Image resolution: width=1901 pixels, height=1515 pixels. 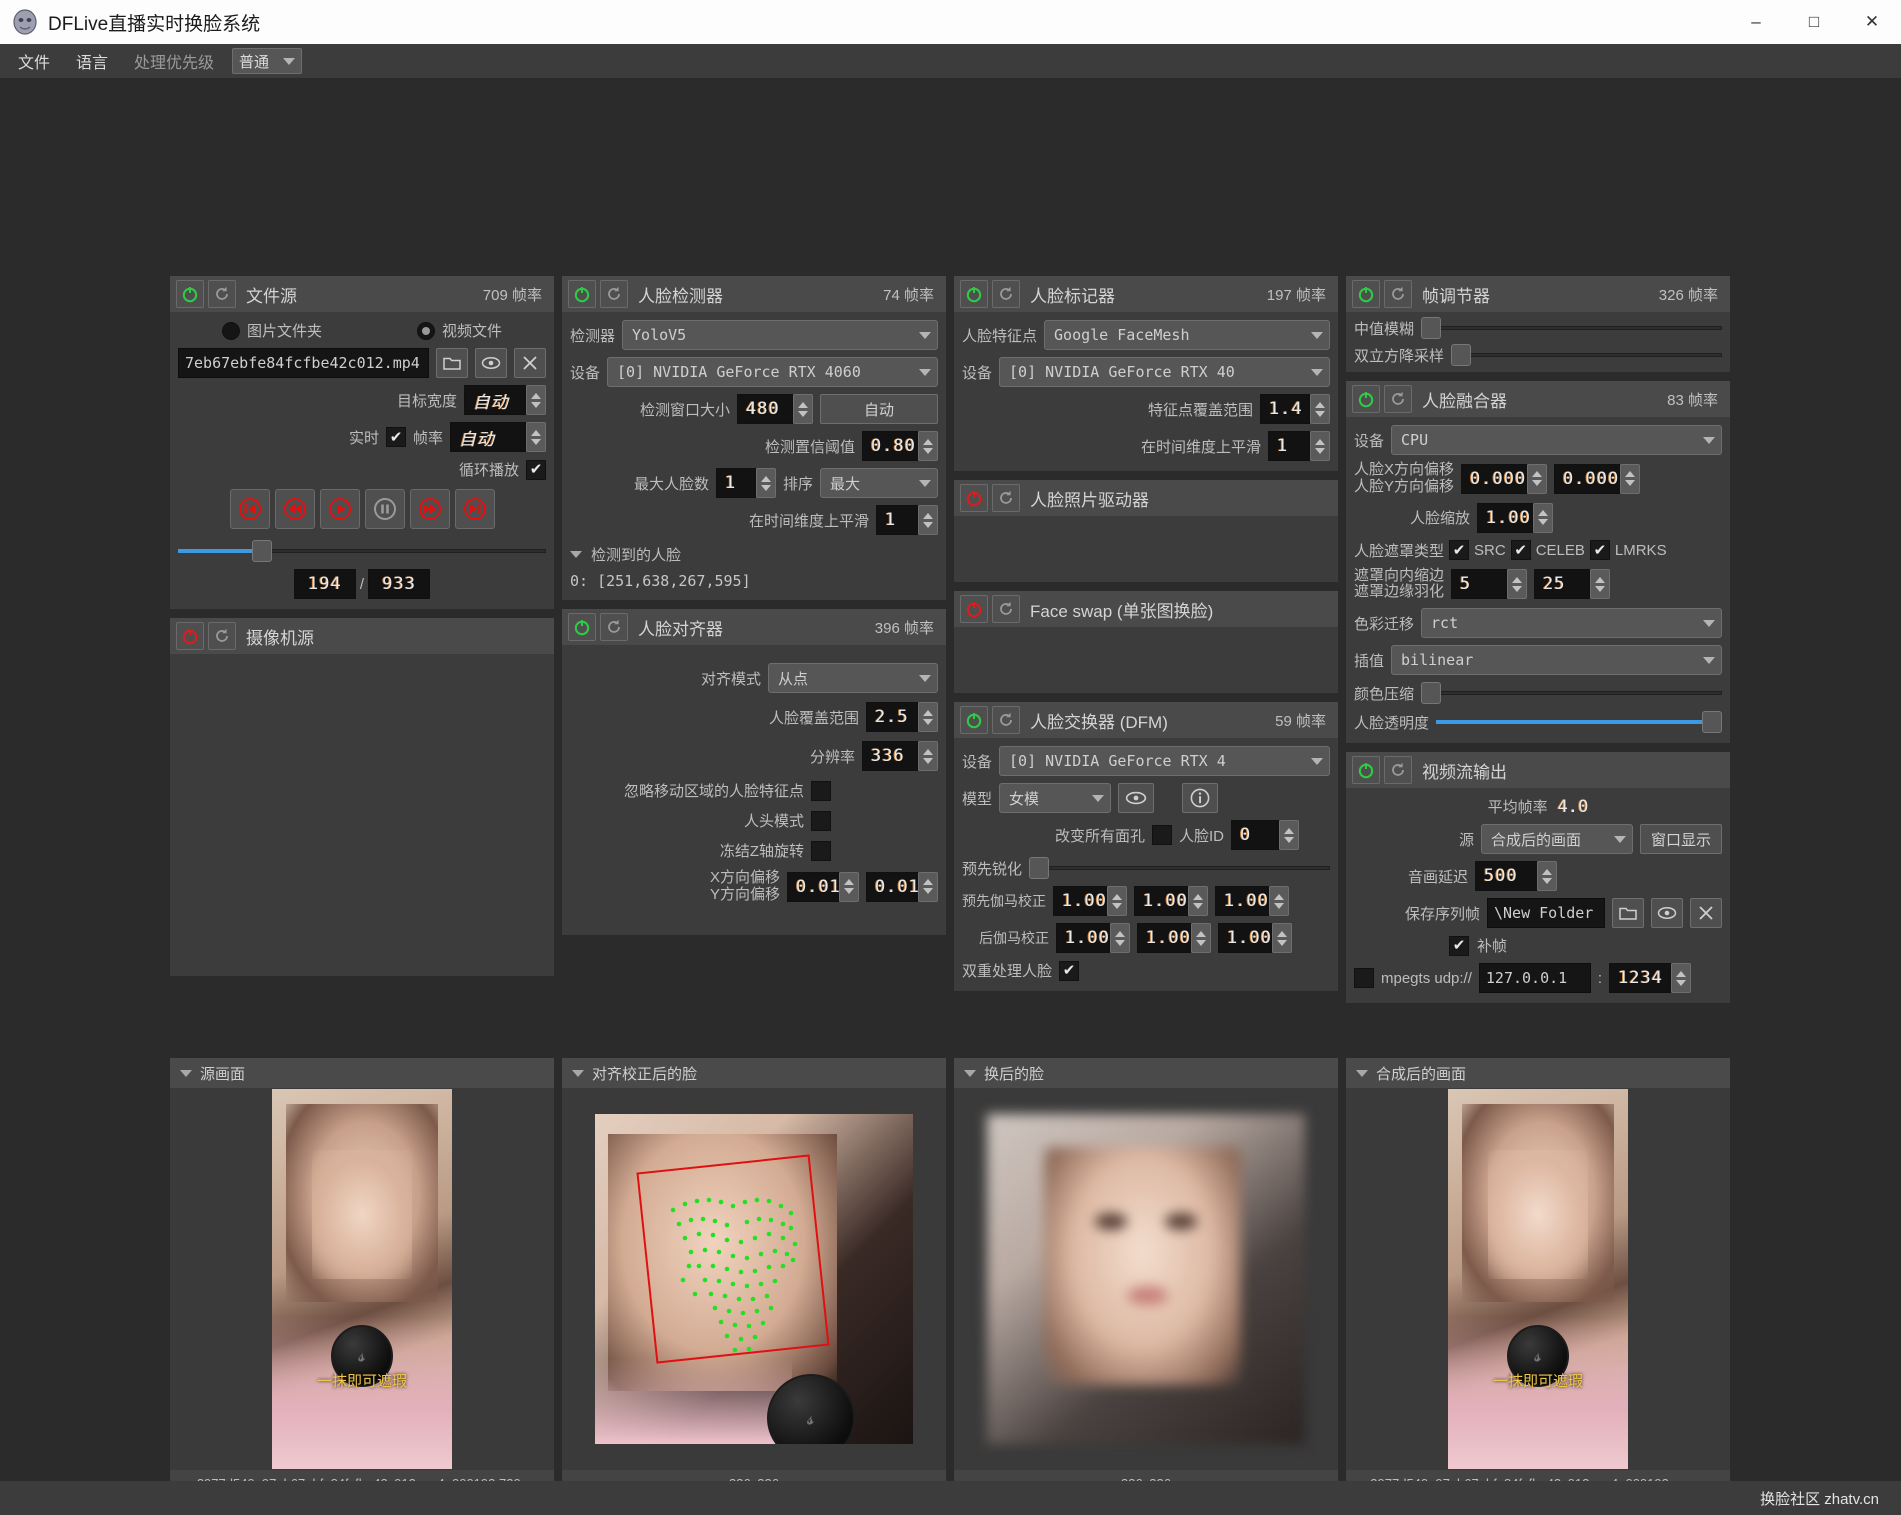 I want to click on device-select: [0] NVIDIA GeForce RTX 4060, so click(x=772, y=372).